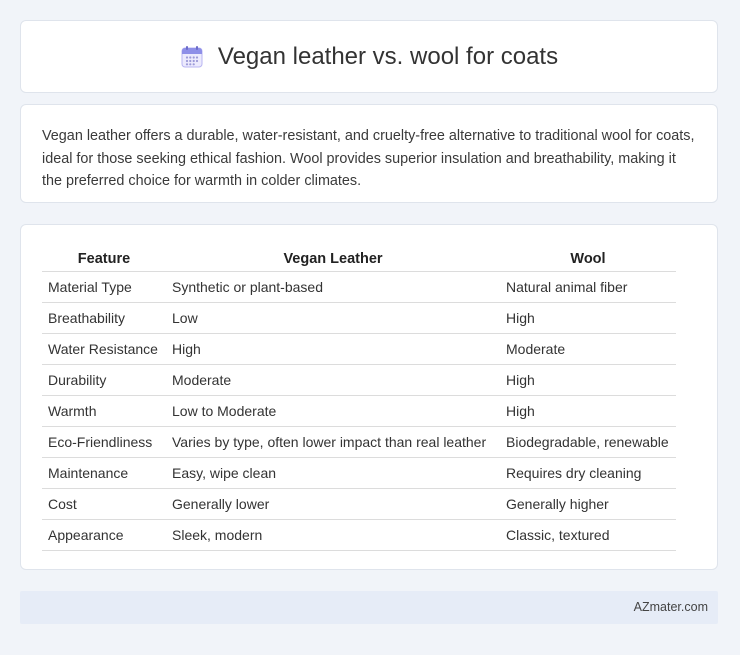 Image resolution: width=740 pixels, height=655 pixels. What do you see at coordinates (333, 504) in the screenshot?
I see `vegan-leather-cell: Generally lower` at bounding box center [333, 504].